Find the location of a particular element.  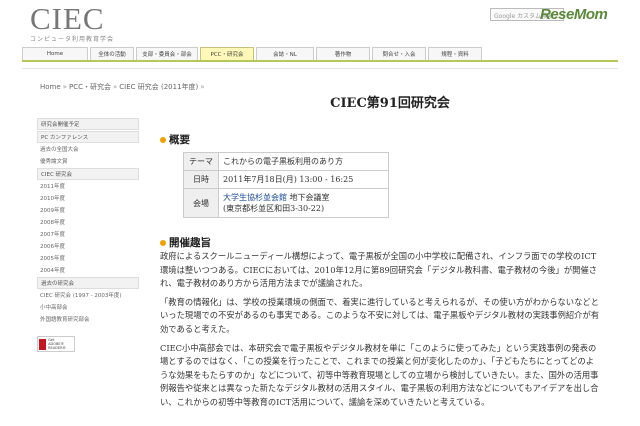

breadcrumb-home: Home is located at coordinates (50, 87).